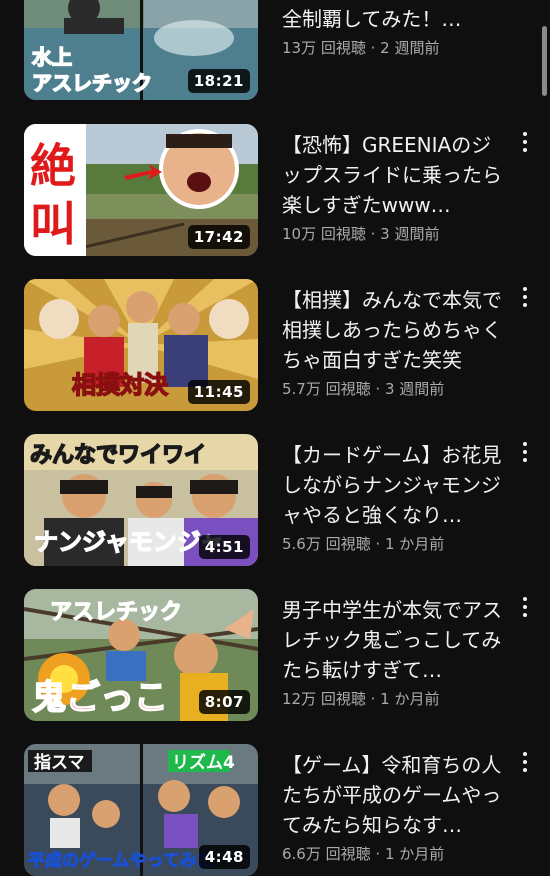 This screenshot has width=550, height=876. Describe the element at coordinates (59, 762) in the screenshot. I see `thumb-caption: 指スマ` at that location.